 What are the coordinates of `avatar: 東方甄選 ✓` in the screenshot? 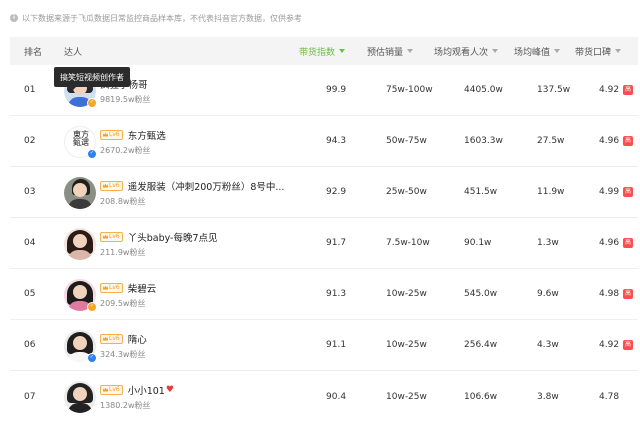 It's located at (80, 142).